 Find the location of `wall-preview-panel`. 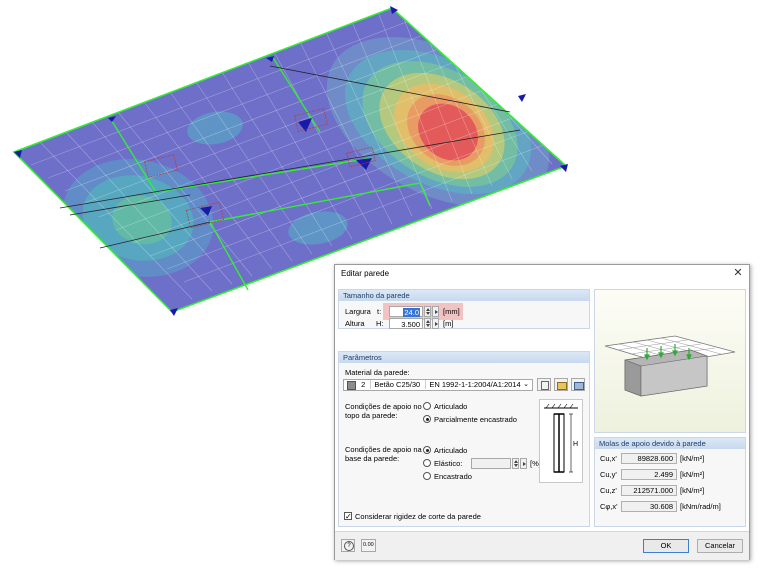

wall-preview-panel is located at coordinates (670, 361).